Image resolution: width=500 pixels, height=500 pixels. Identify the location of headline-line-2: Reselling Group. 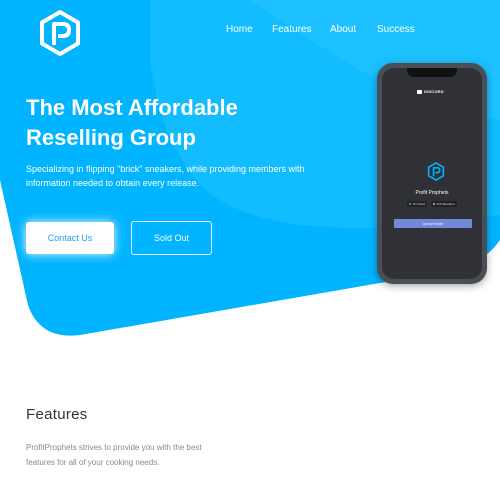
(111, 137).